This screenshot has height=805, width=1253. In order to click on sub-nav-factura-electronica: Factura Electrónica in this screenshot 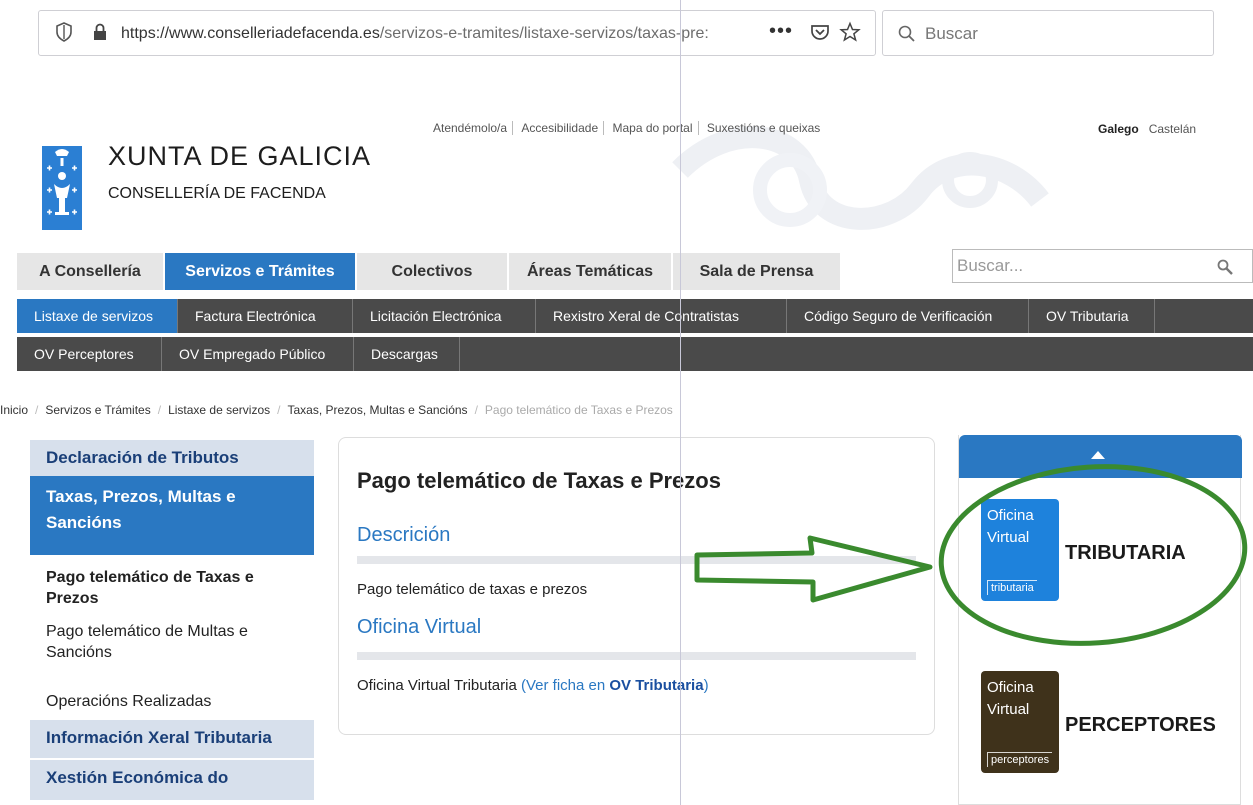, I will do `click(265, 316)`.